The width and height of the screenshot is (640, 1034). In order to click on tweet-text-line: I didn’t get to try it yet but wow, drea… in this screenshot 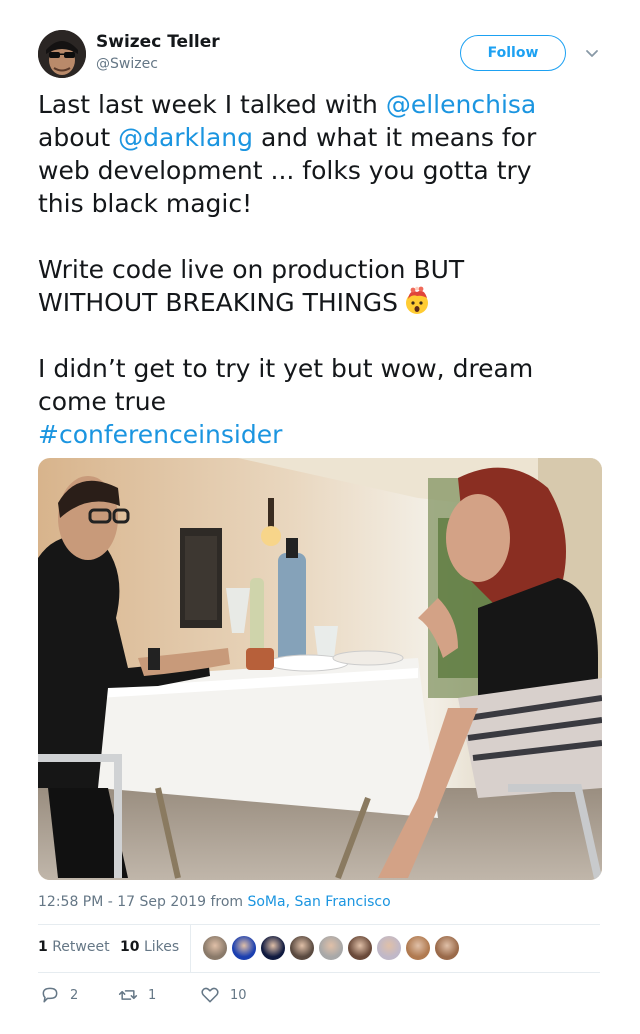, I will do `click(286, 368)`.